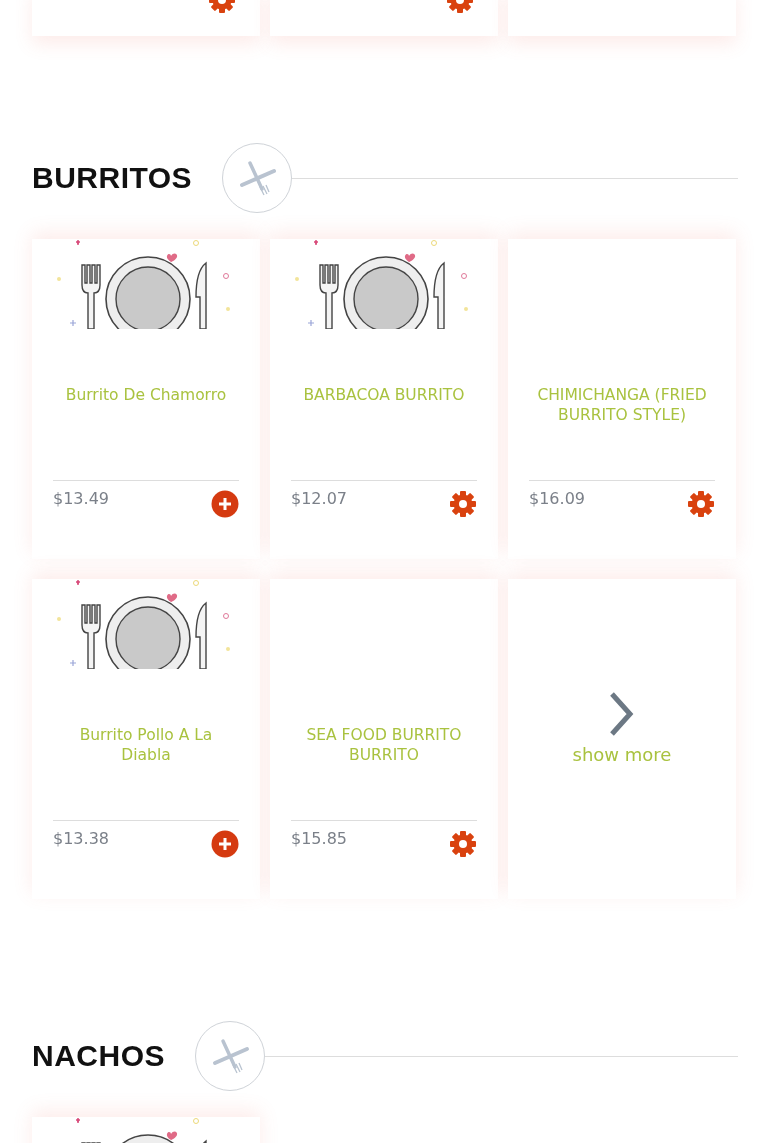  What do you see at coordinates (384, 772) in the screenshot?
I see `item-name: SEA FOOD BURRITO BURRITO` at bounding box center [384, 772].